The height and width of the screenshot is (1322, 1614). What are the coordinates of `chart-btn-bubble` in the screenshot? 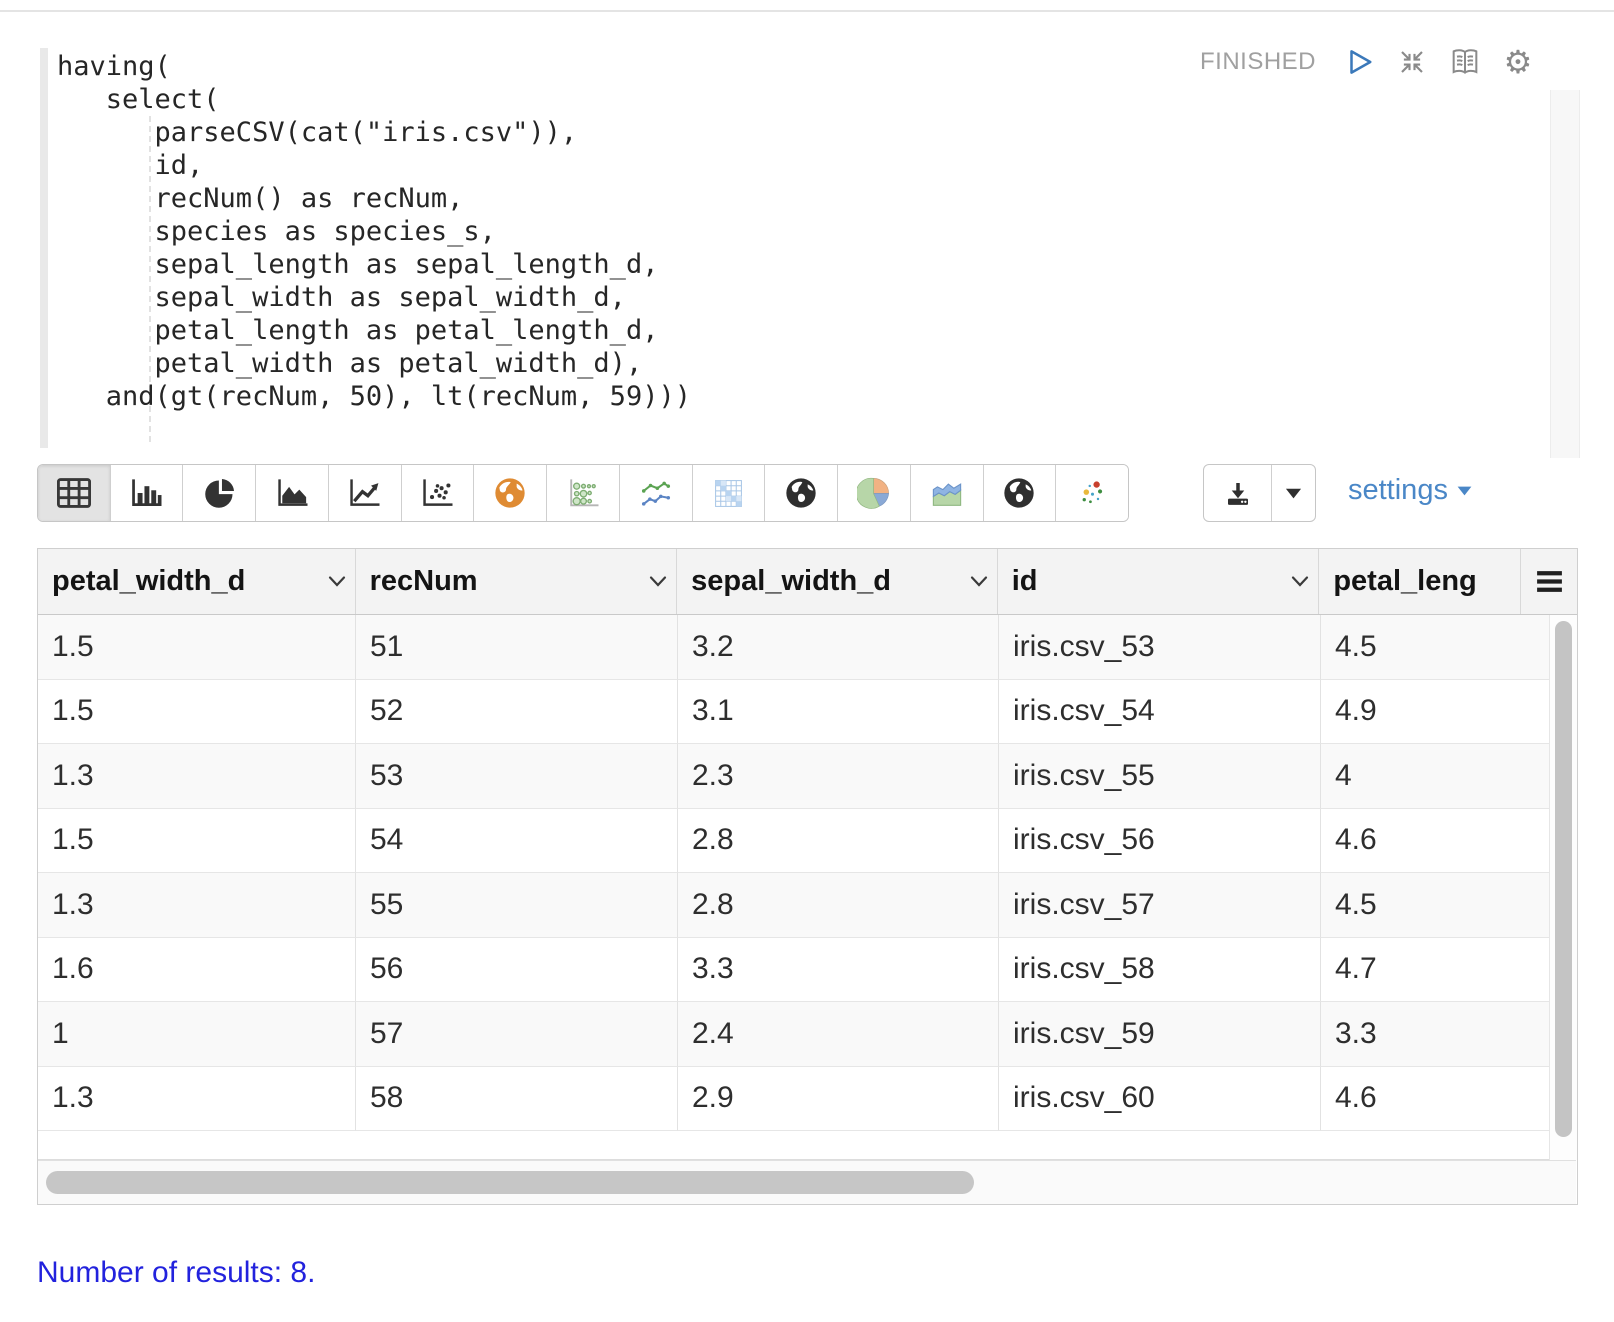 It's located at (583, 493).